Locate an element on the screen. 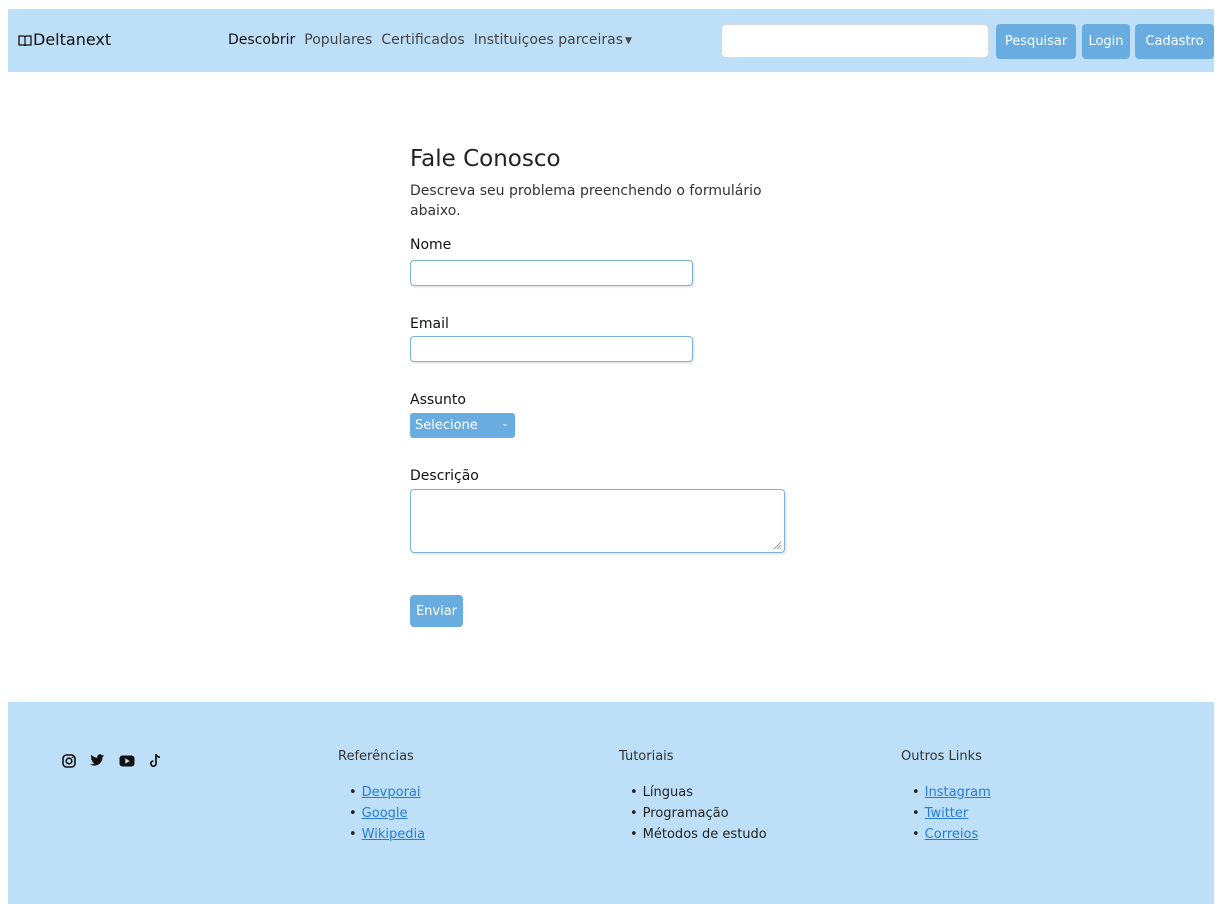 This screenshot has height=904, width=1222. nav-link-populares: Populares is located at coordinates (338, 40).